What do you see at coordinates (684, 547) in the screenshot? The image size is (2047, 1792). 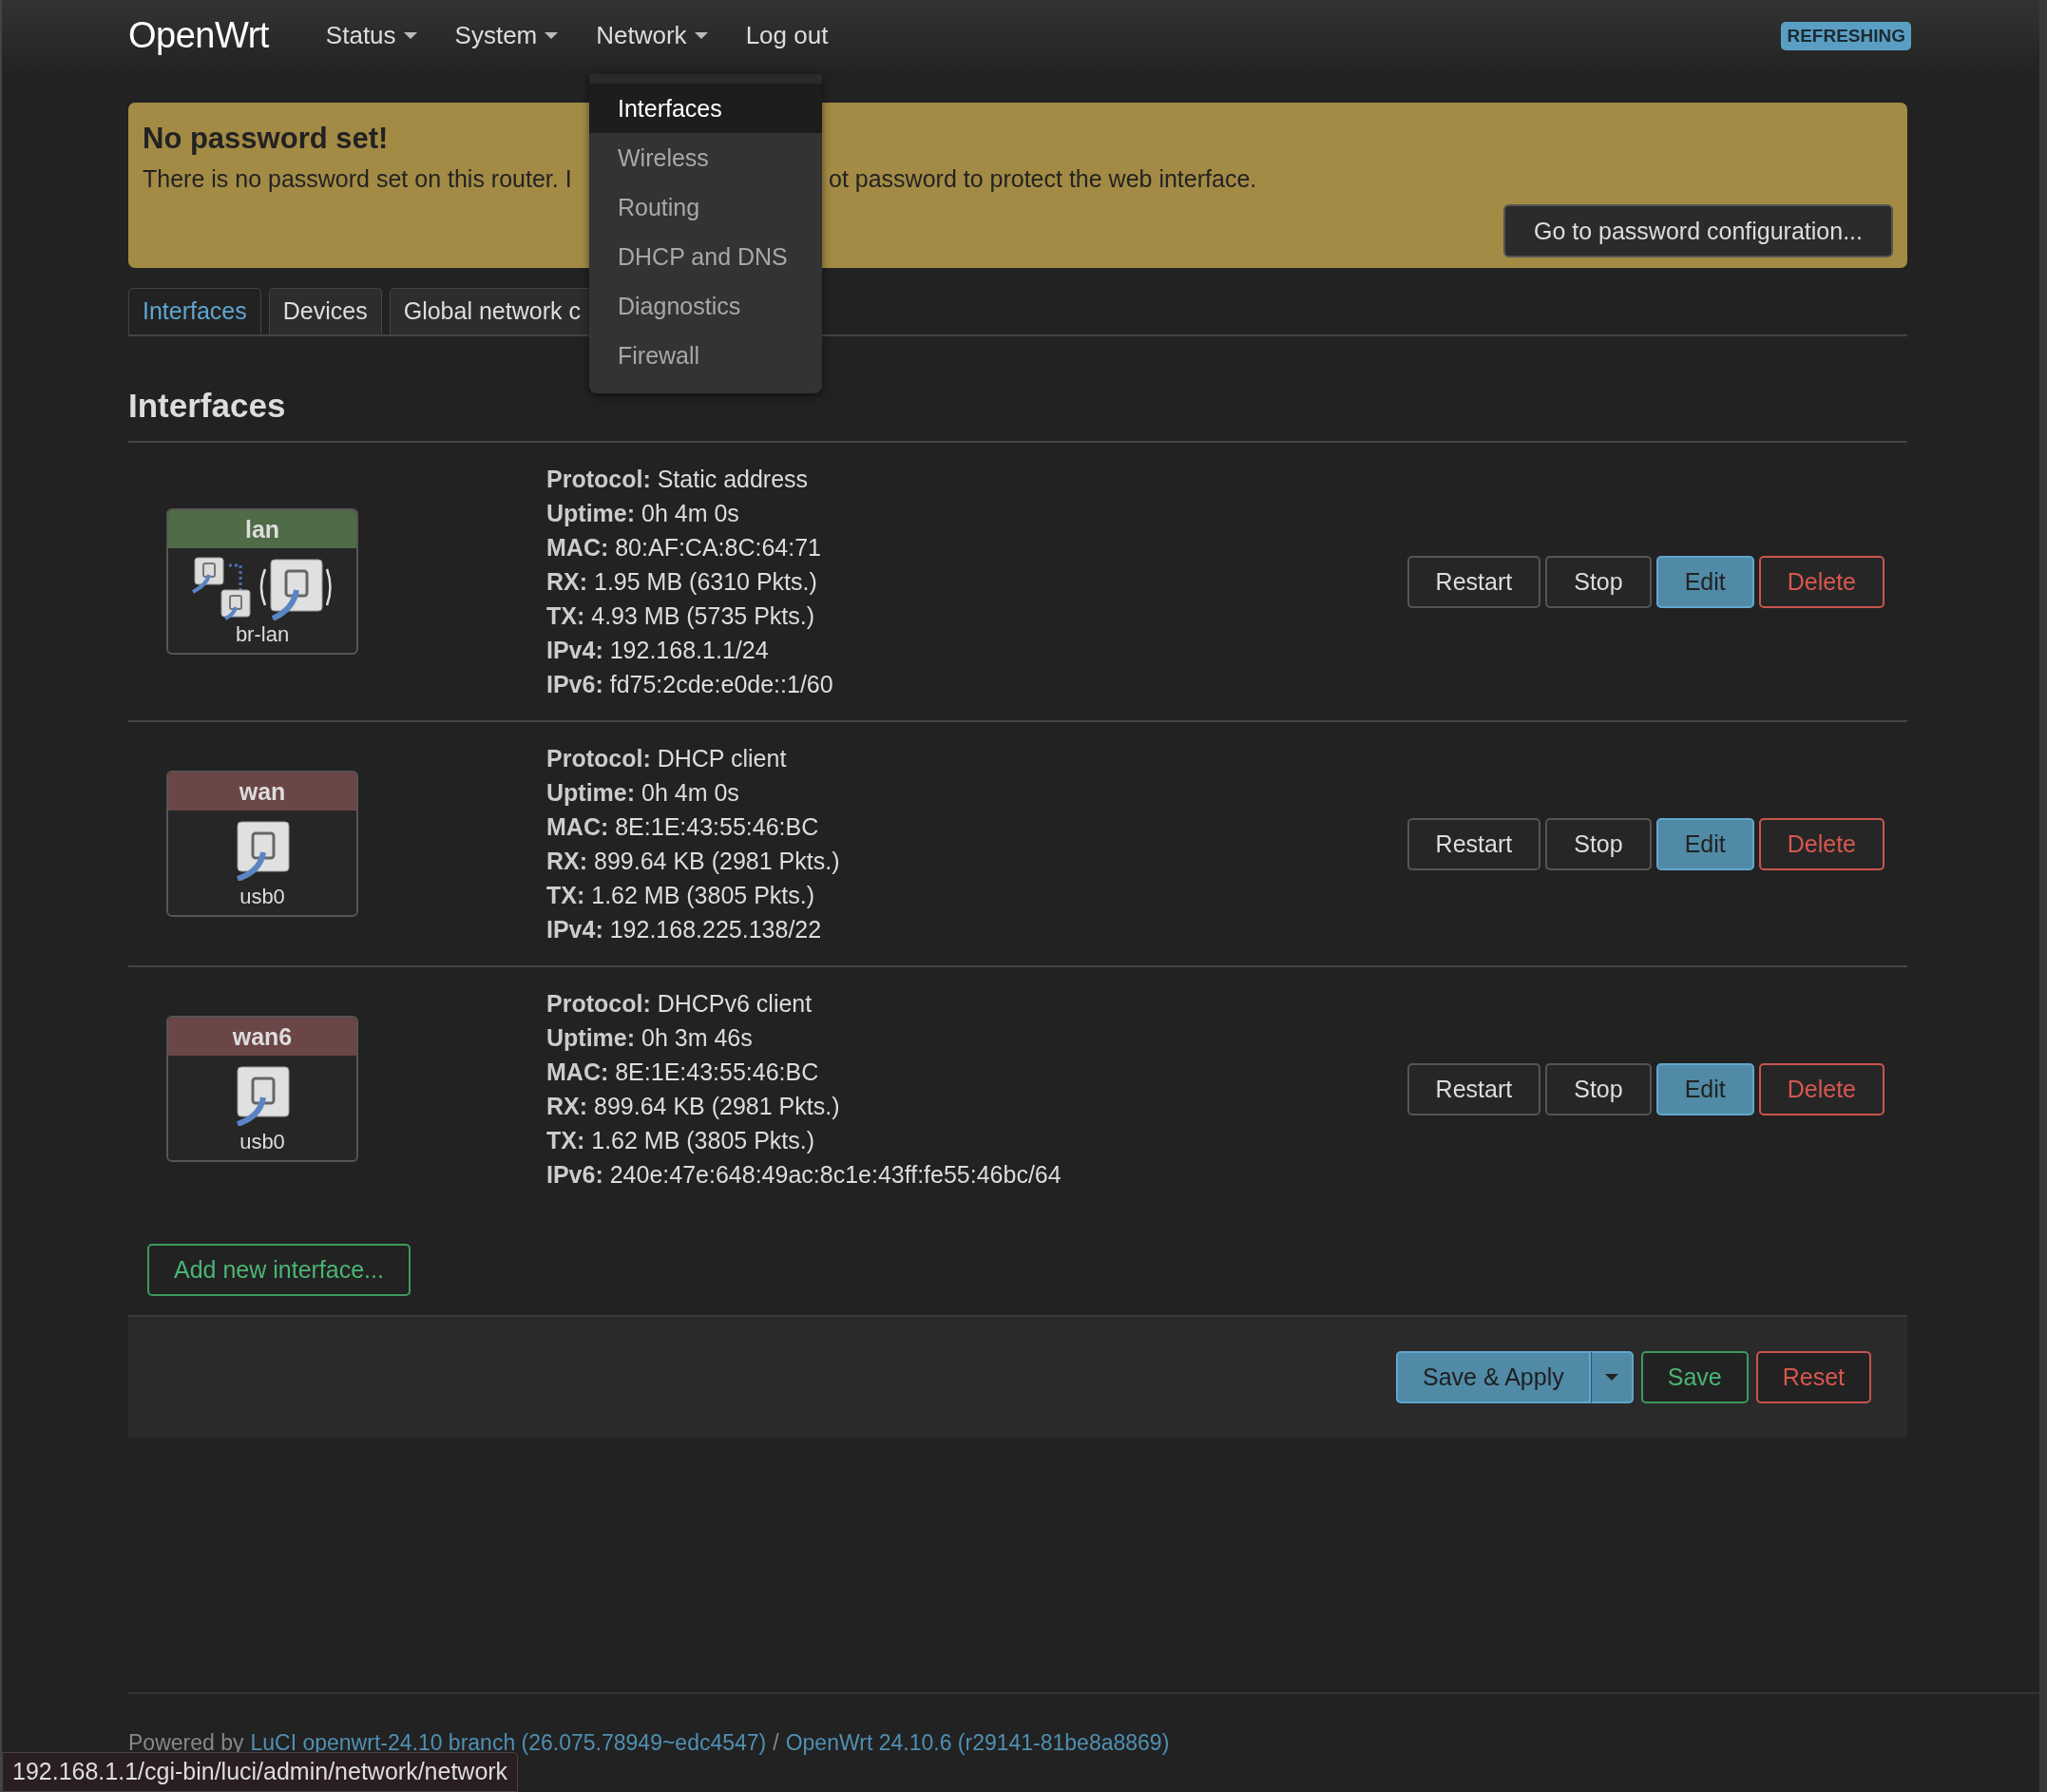 I see `detail-line: MAC: 80:AF:CA:8C:64:71` at bounding box center [684, 547].